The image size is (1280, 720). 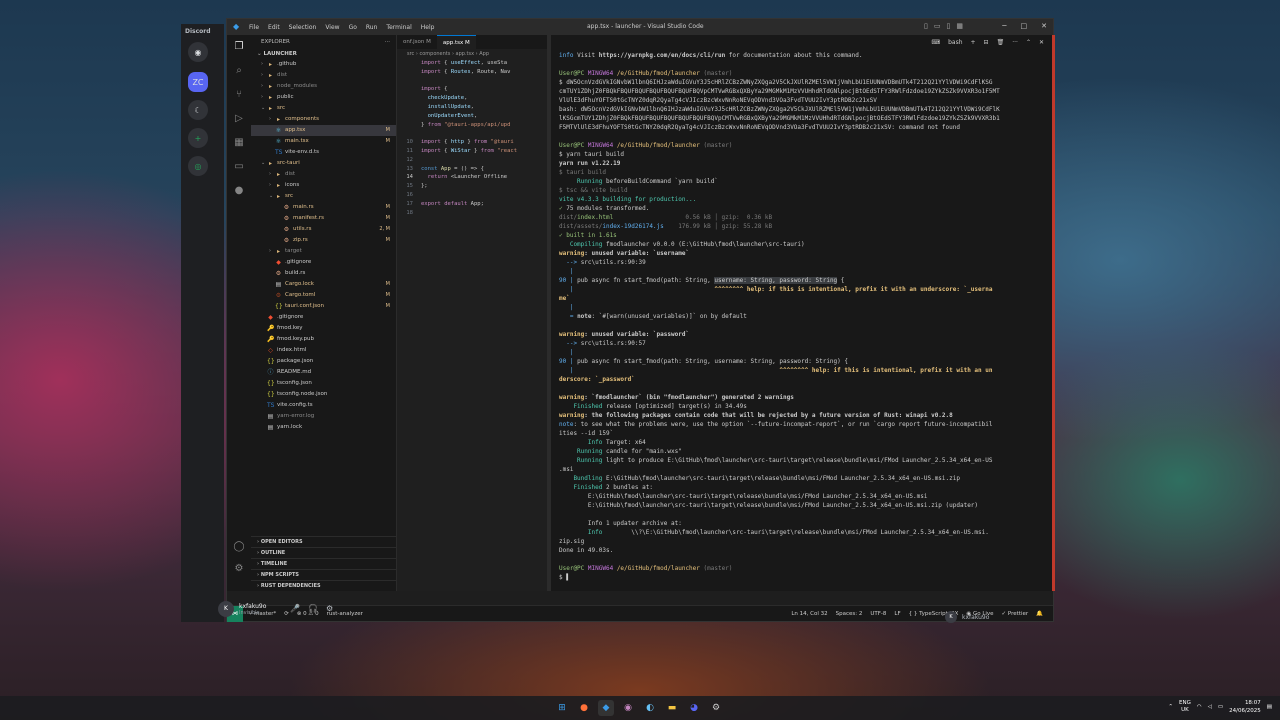 What do you see at coordinates (323, 405) in the screenshot?
I see `file-item: TS vite.config.ts` at bounding box center [323, 405].